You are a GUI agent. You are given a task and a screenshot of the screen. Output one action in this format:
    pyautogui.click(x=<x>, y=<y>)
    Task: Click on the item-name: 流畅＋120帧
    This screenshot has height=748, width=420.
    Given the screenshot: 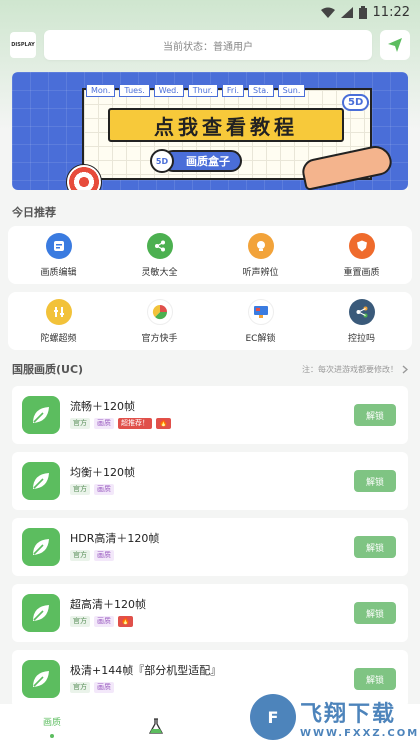 What is the action you would take?
    pyautogui.click(x=102, y=406)
    